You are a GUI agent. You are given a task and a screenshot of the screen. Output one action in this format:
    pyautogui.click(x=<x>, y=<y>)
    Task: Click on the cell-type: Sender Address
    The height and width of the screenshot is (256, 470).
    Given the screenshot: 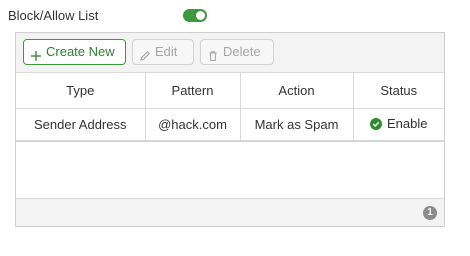 What is the action you would take?
    pyautogui.click(x=81, y=125)
    